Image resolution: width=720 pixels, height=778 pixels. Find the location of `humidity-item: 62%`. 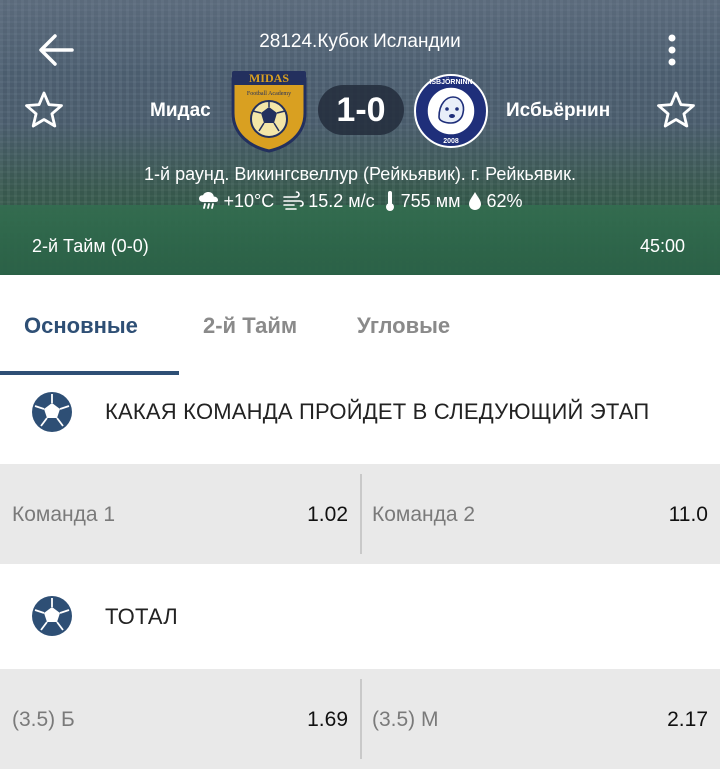

humidity-item: 62% is located at coordinates (495, 201).